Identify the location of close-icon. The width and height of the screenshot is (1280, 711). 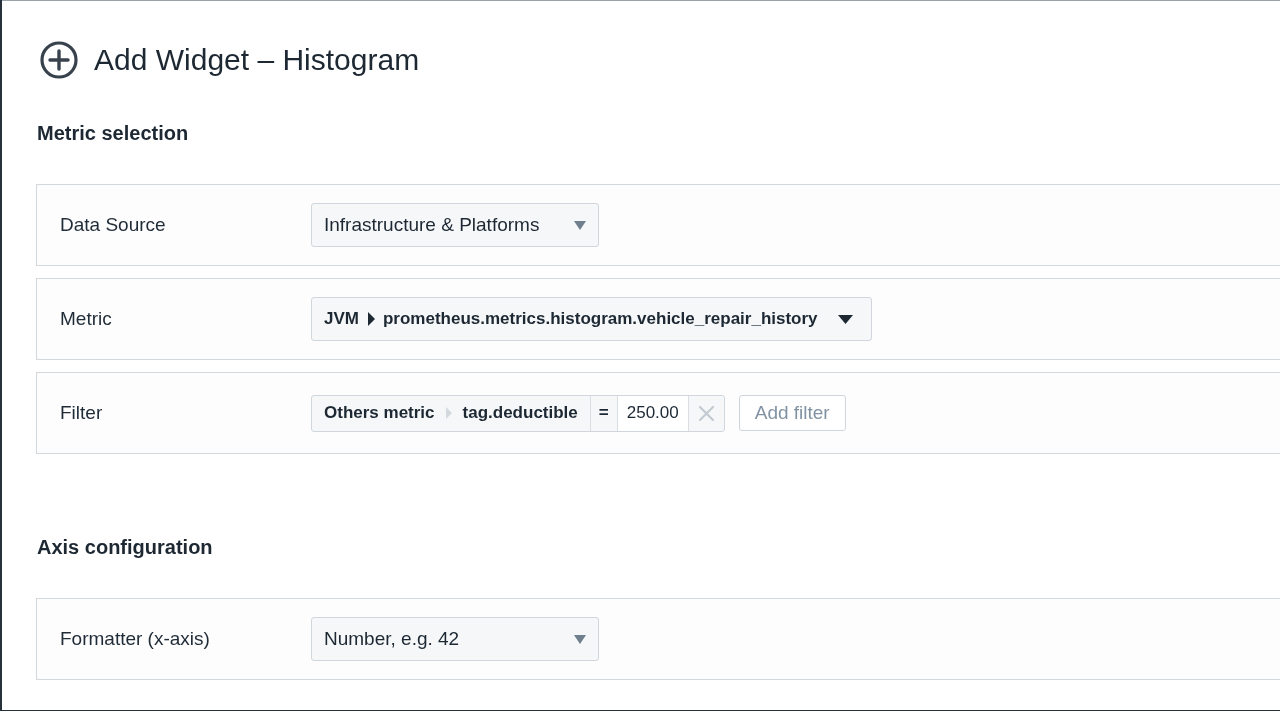
(706, 413).